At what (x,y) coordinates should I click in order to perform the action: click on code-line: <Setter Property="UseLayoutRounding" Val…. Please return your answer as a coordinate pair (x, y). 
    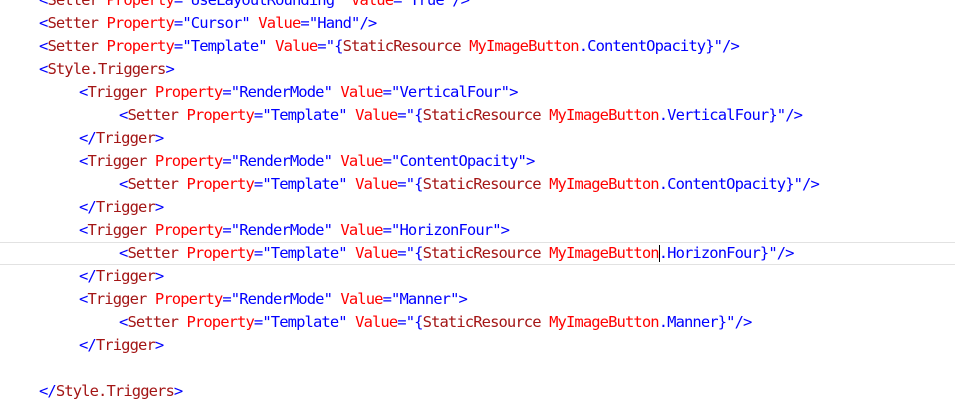
    Looking at the image, I should click on (477, 6).